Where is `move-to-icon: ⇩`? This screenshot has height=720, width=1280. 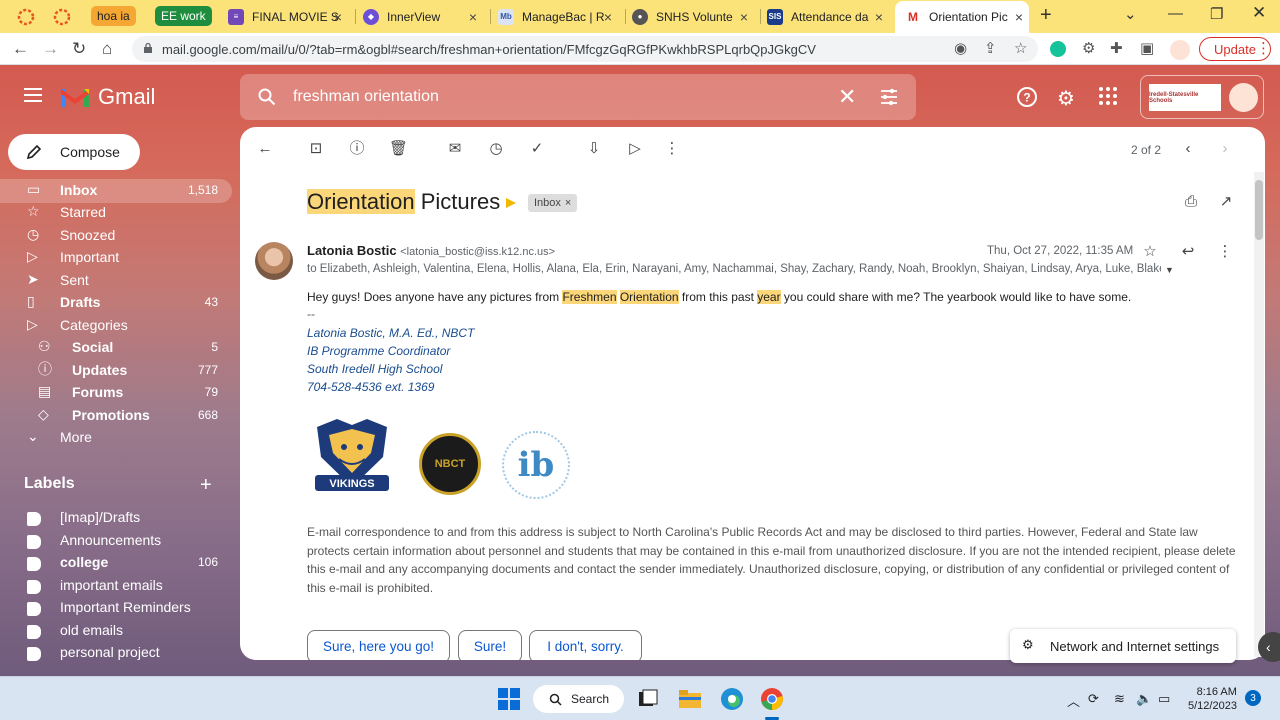
move-to-icon: ⇩ is located at coordinates (594, 149).